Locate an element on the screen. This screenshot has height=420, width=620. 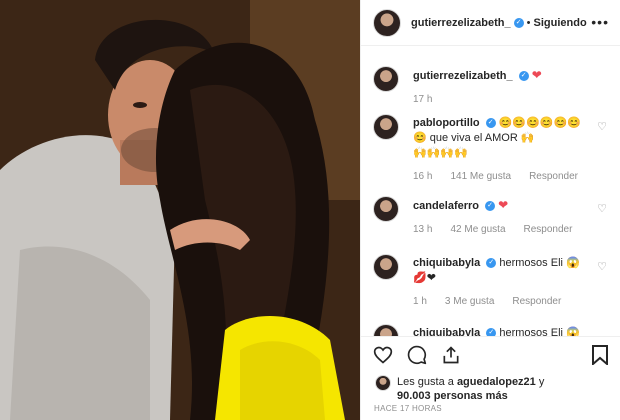
likes-and: y is located at coordinates (541, 382).